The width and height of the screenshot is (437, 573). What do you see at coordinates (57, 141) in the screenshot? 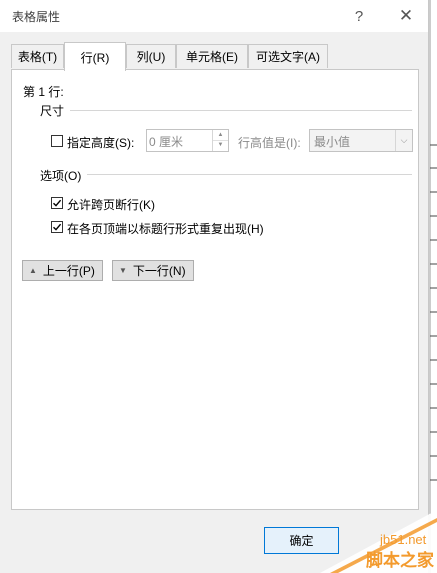
I see `specify-height-checkbox` at bounding box center [57, 141].